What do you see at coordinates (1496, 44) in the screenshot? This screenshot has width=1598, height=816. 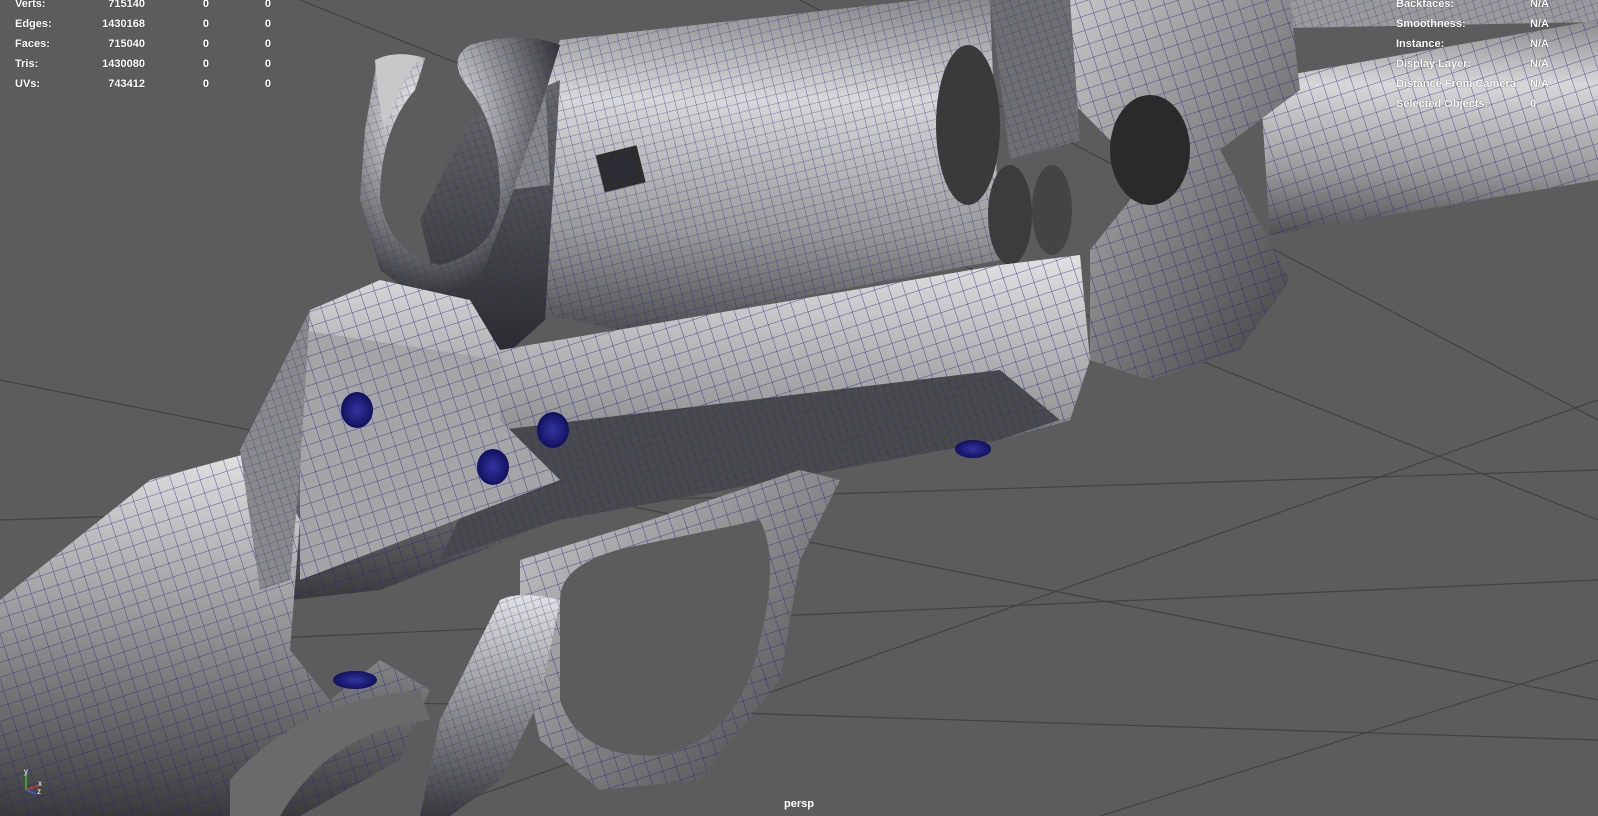 I see `hud-row-instance: Instance: N/A` at bounding box center [1496, 44].